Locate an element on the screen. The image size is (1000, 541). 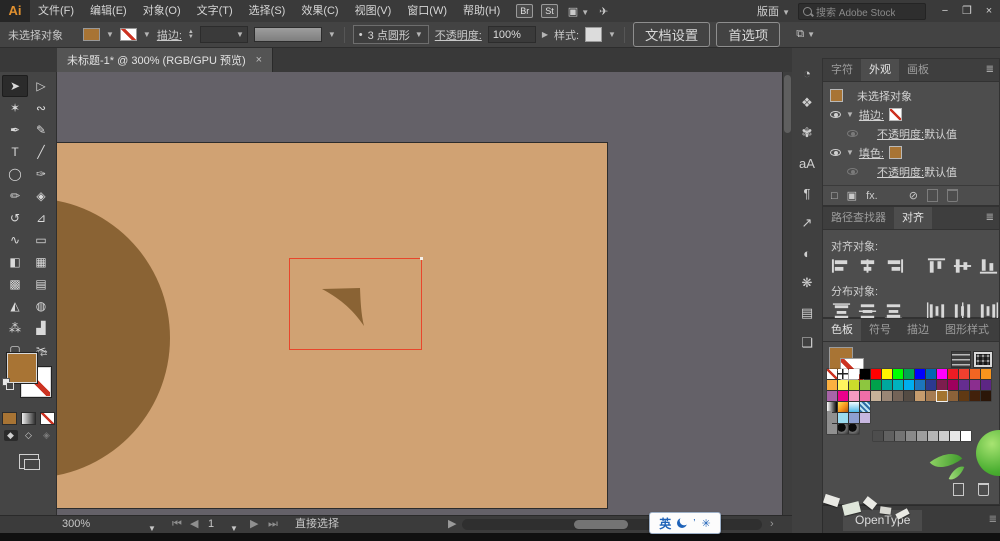
artboard-number-field: 1 is located at coordinates (211, 524).